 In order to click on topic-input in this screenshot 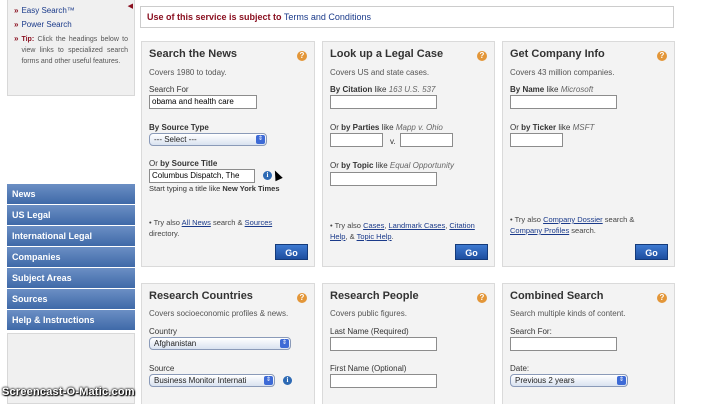, I will do `click(383, 179)`.